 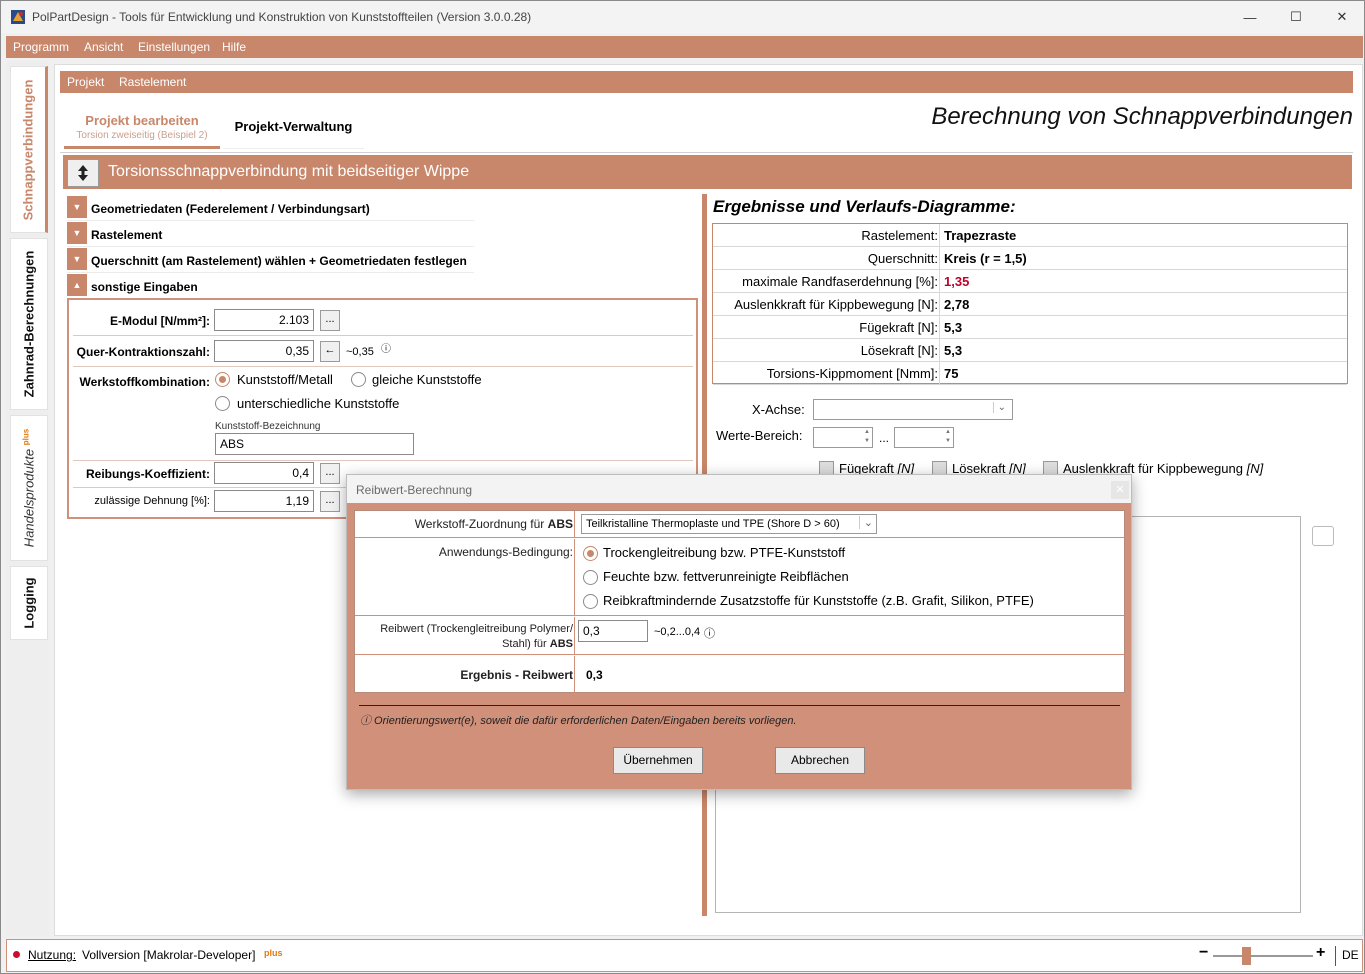 I want to click on side-tab-schnapp: Schnappverbindungen, so click(x=29, y=149).